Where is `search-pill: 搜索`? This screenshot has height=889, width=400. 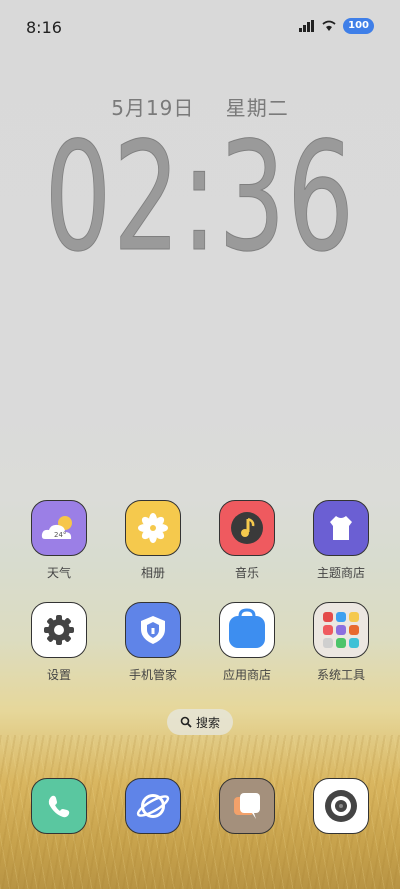
search-pill: 搜索 is located at coordinates (200, 722).